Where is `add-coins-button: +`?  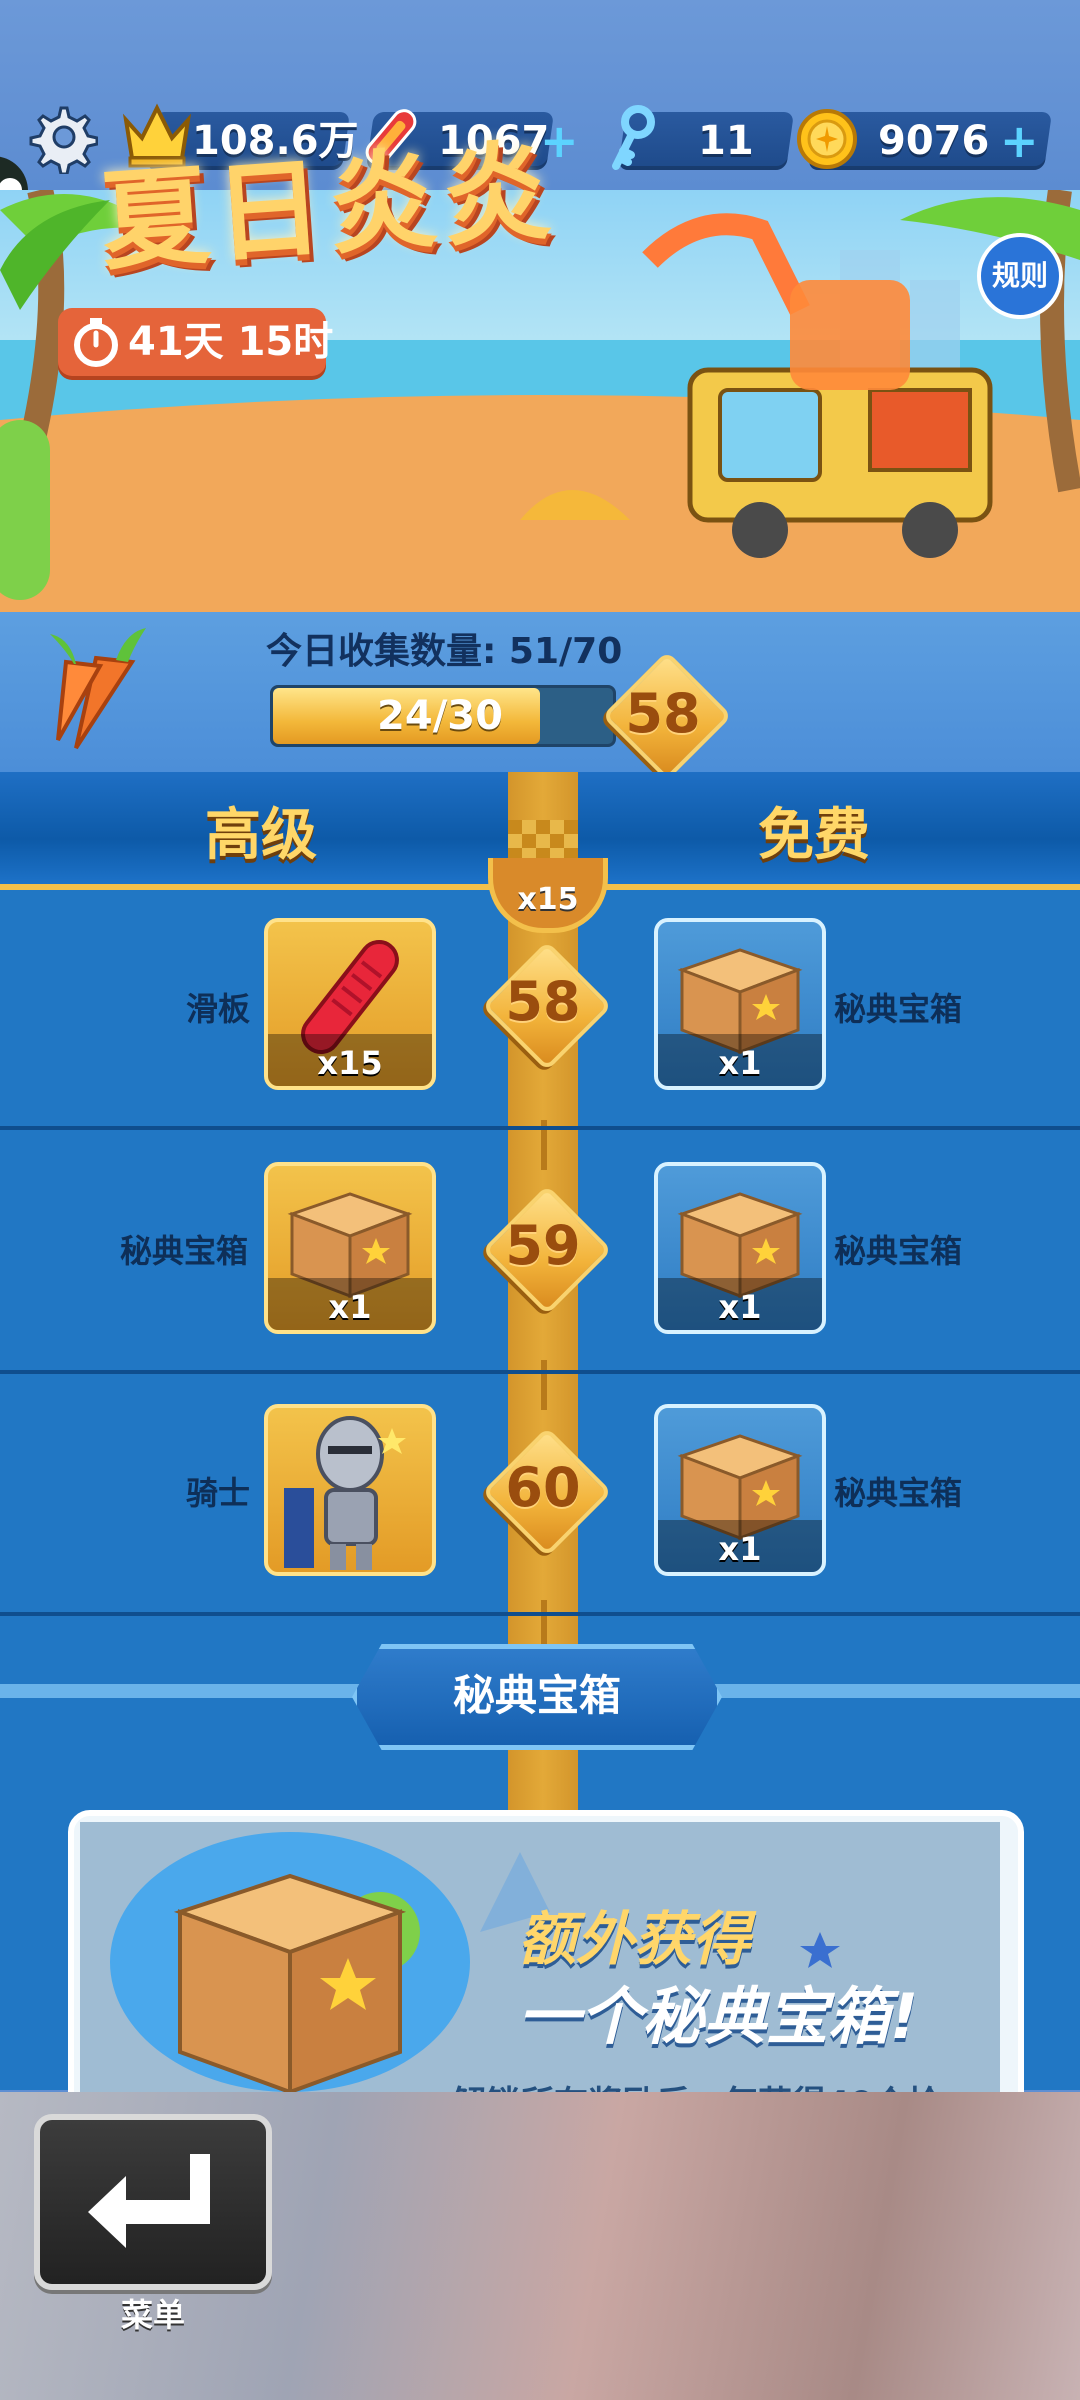
add-coins-button: + is located at coordinates (1019, 141).